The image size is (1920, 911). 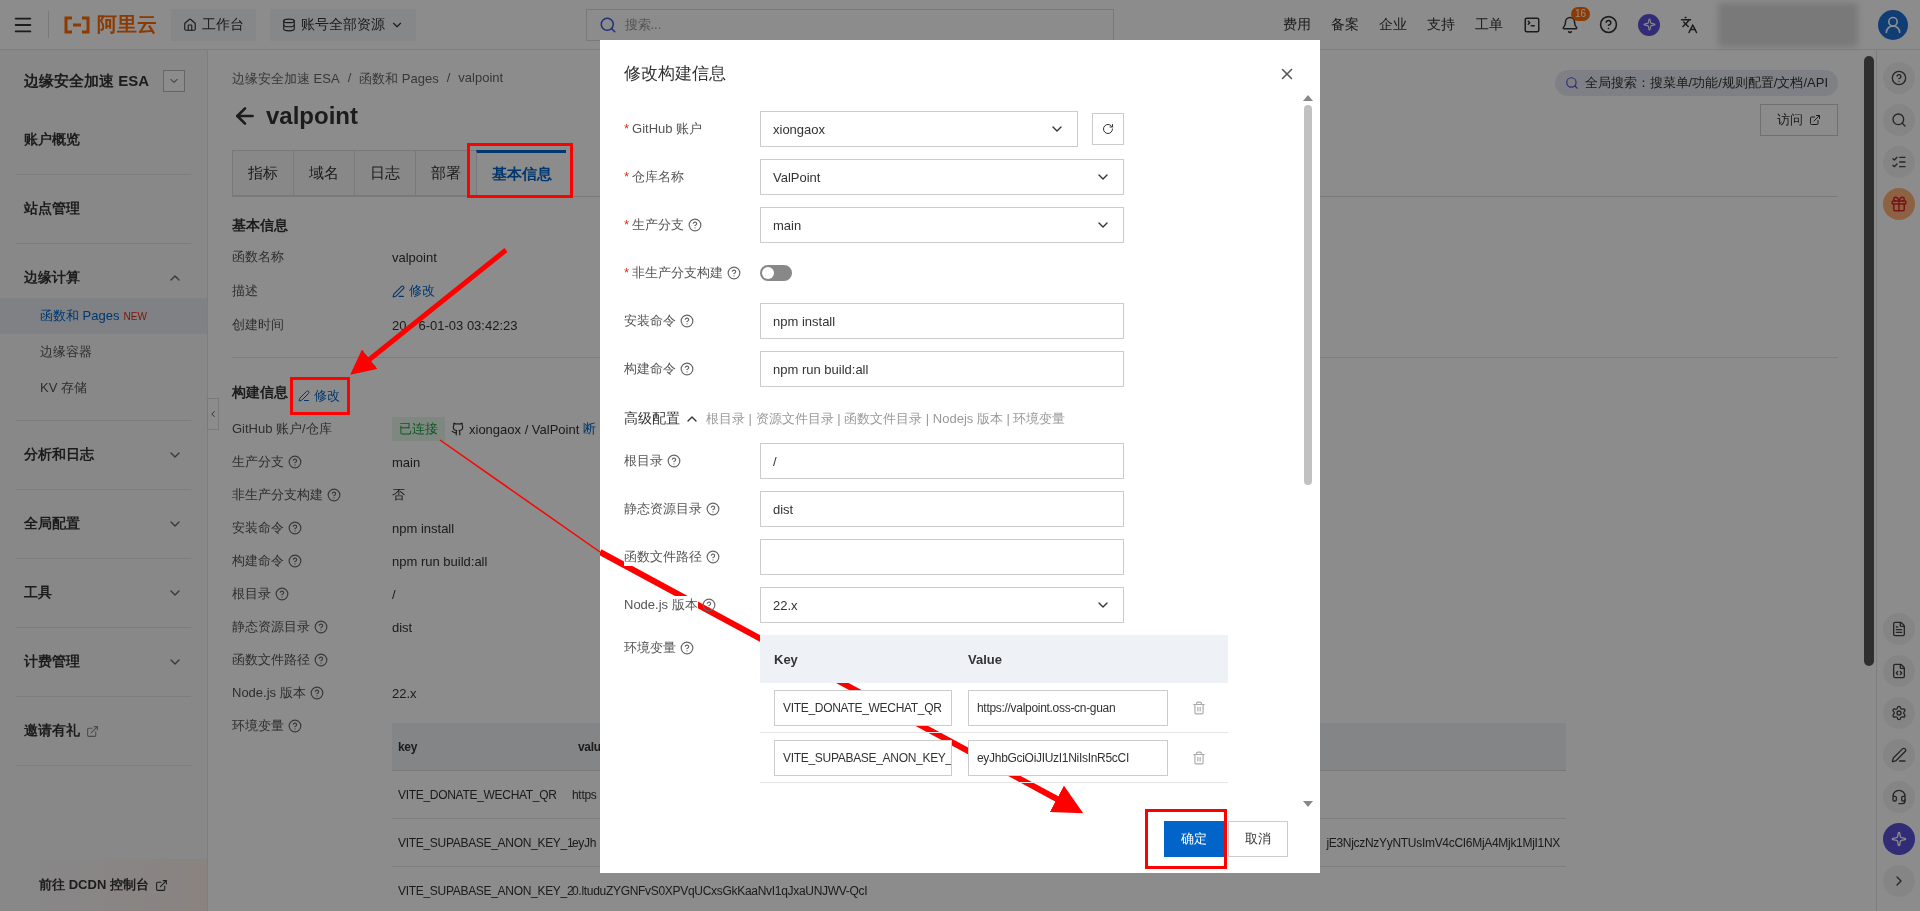 I want to click on cancel-button: 取消, so click(x=1258, y=839).